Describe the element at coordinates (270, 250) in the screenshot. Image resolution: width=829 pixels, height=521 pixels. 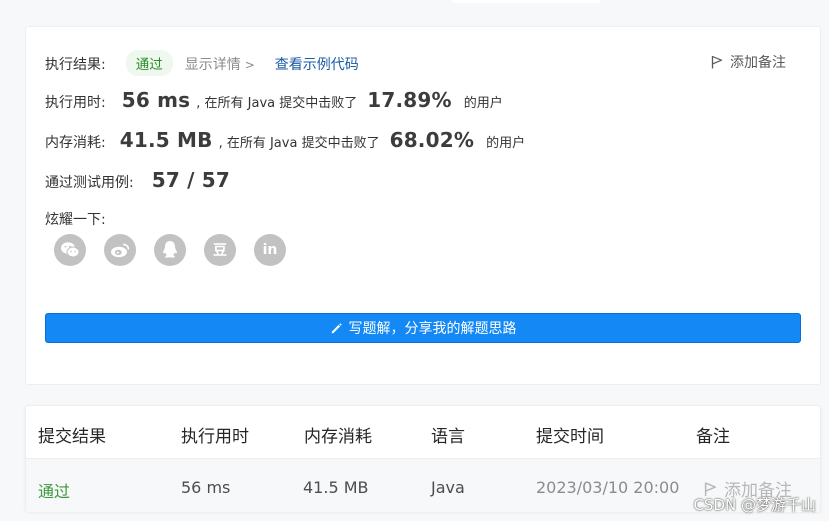
I see `linkedin-icon: in` at that location.